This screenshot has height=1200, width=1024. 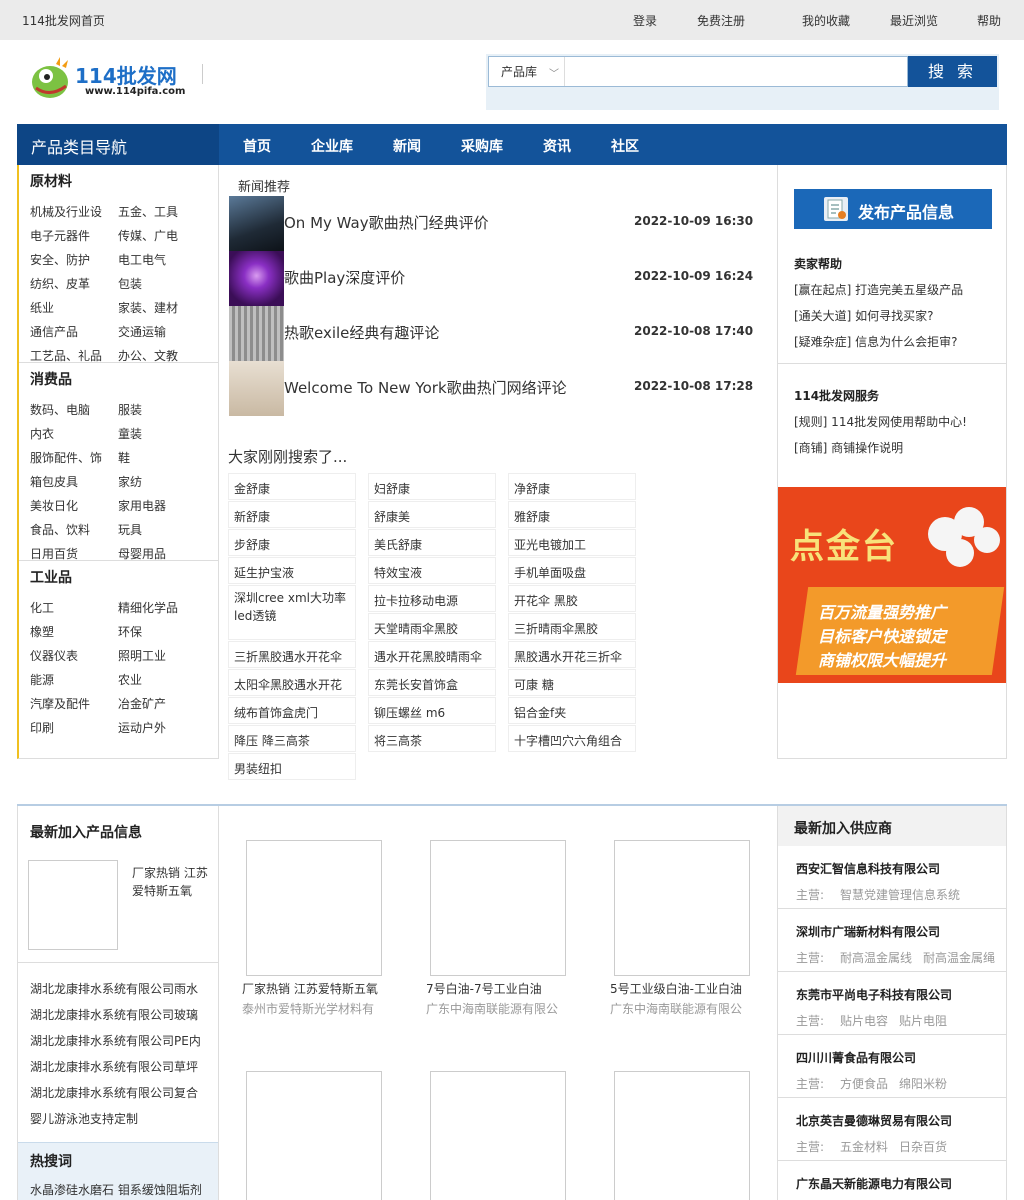 What do you see at coordinates (312, 988) in the screenshot?
I see `product-title: 厂家热销 江苏爱特斯五氧` at bounding box center [312, 988].